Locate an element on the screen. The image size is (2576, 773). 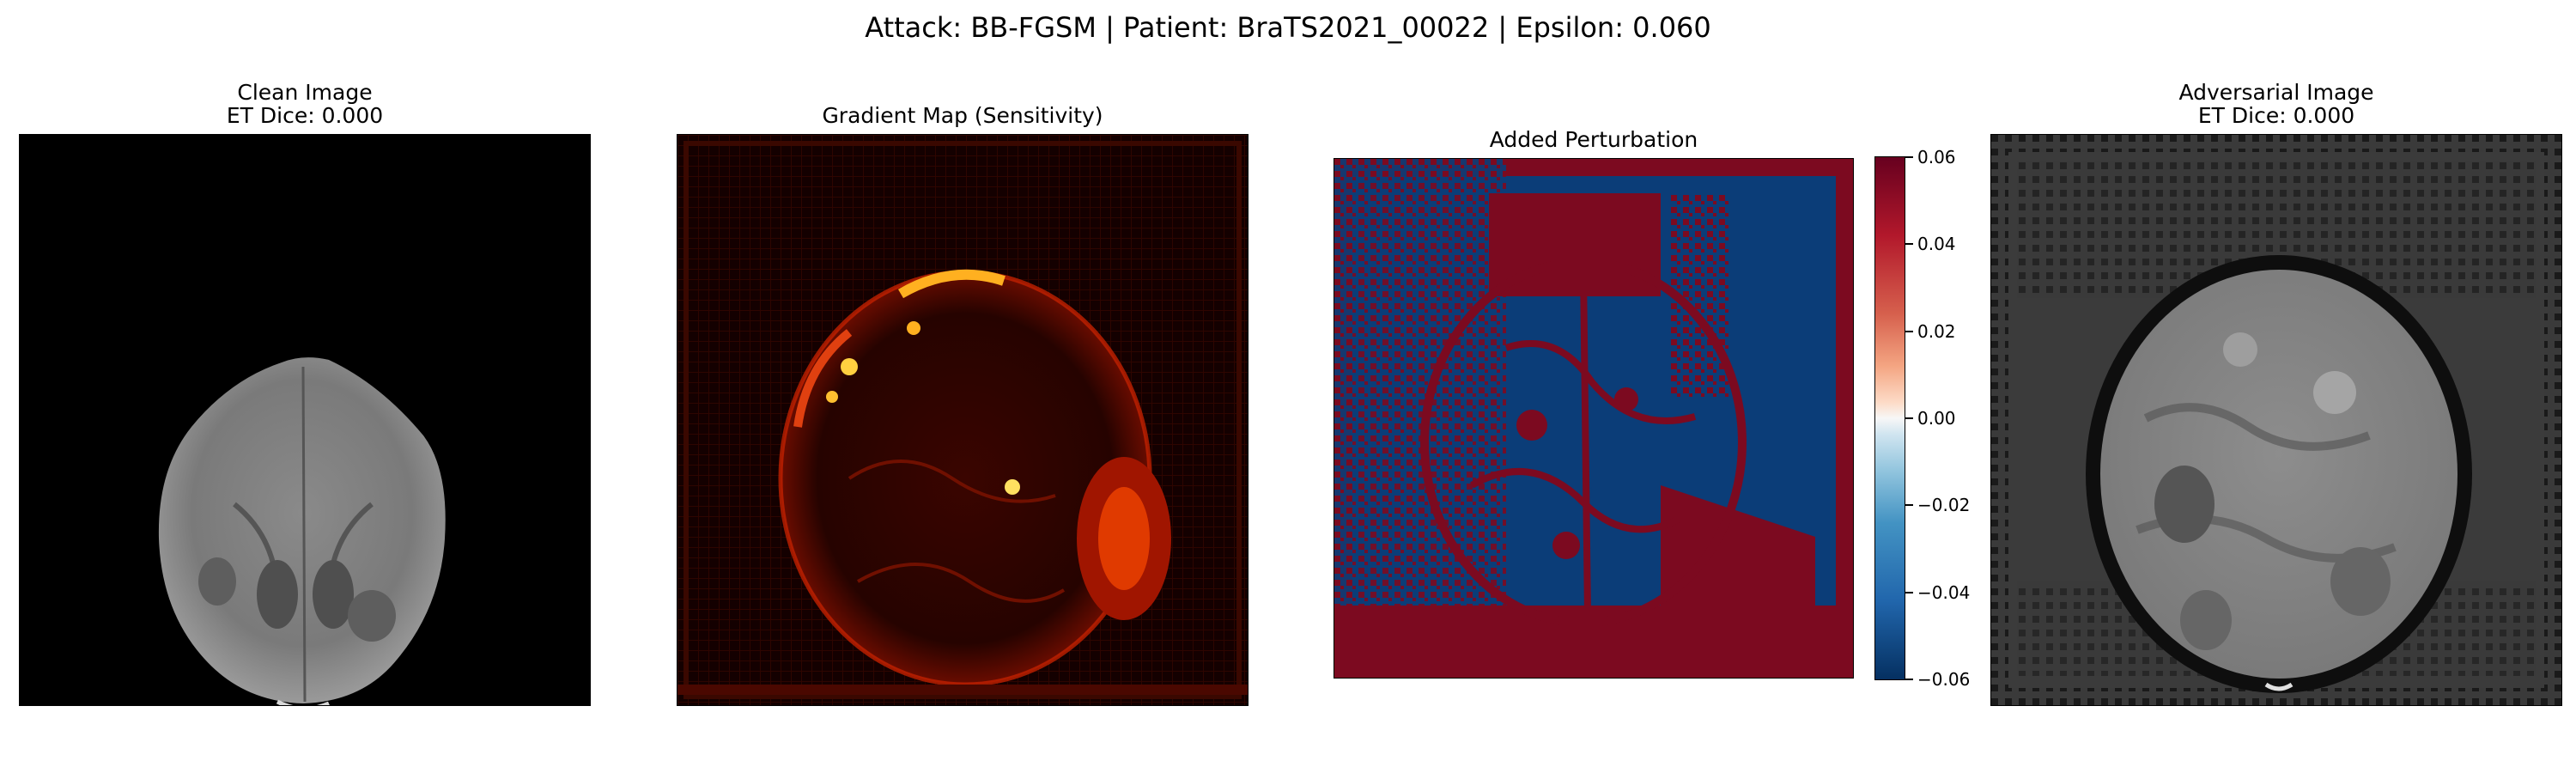
gradient-map-title: Gradient Map (Sensitivity) is located at coordinates (962, 115).